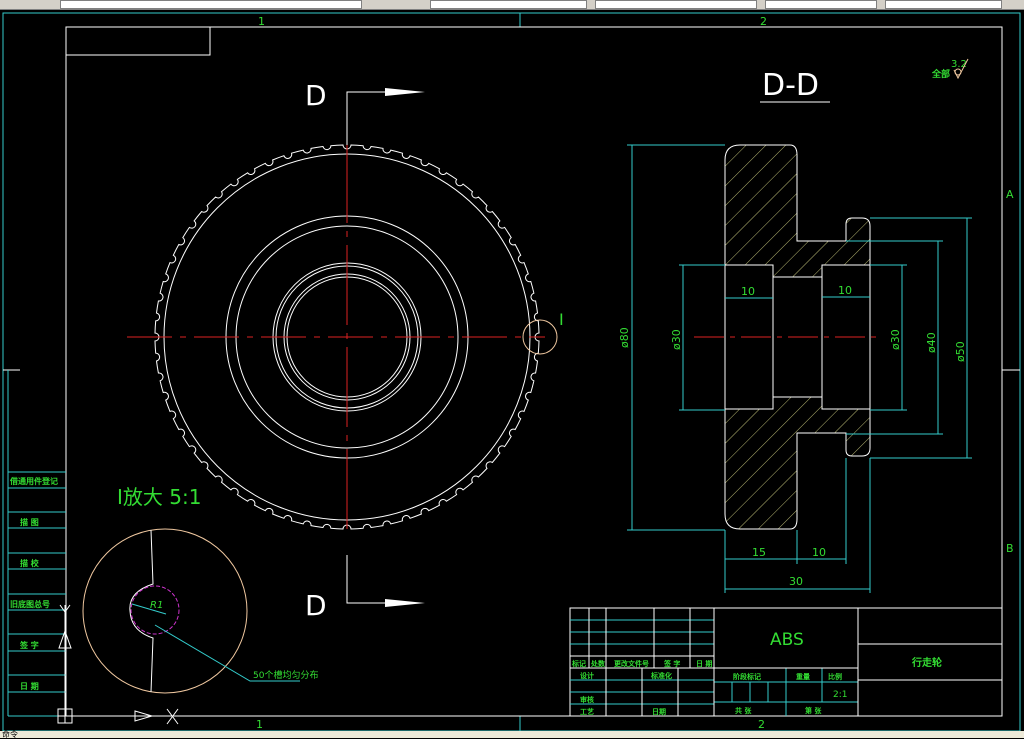  Describe the element at coordinates (285, 675) in the screenshot. I see `detail-note: 50个槽均匀分布` at that location.